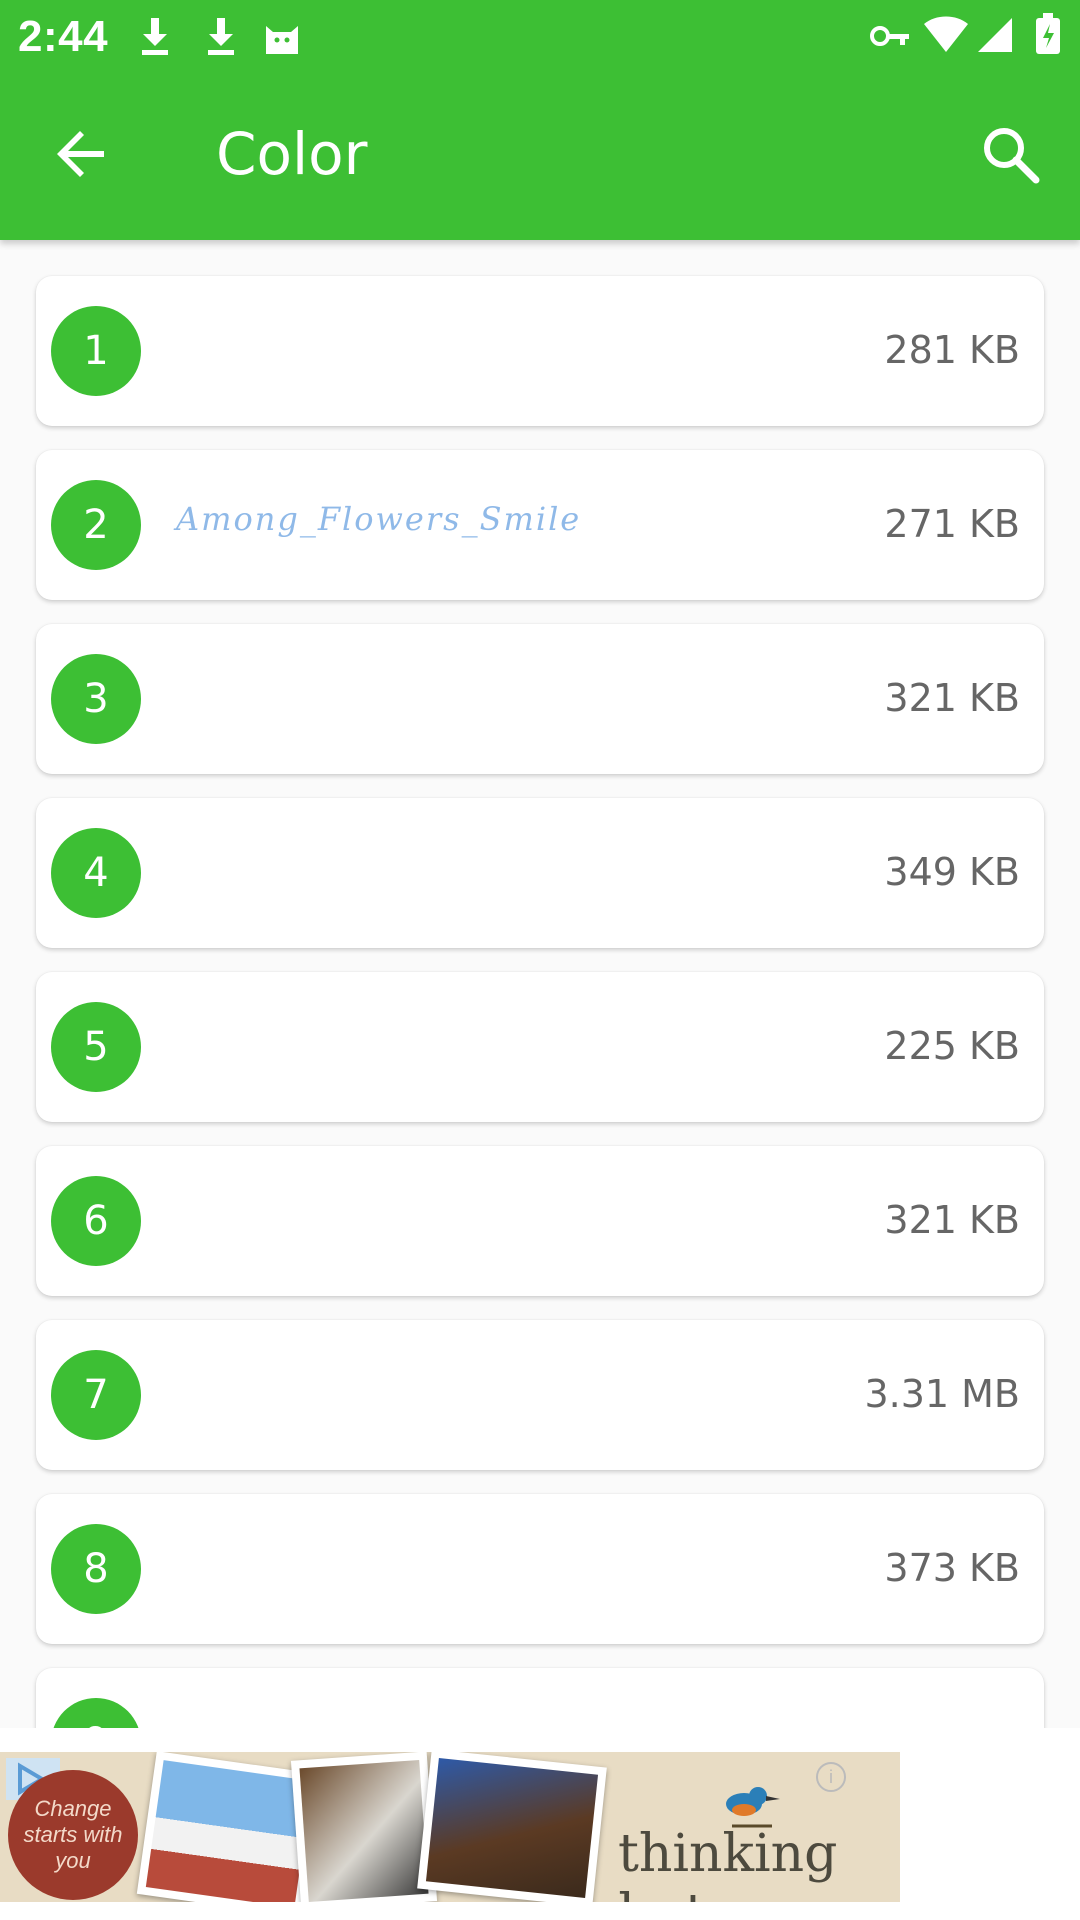  I want to click on search-icon, so click(1010, 154).